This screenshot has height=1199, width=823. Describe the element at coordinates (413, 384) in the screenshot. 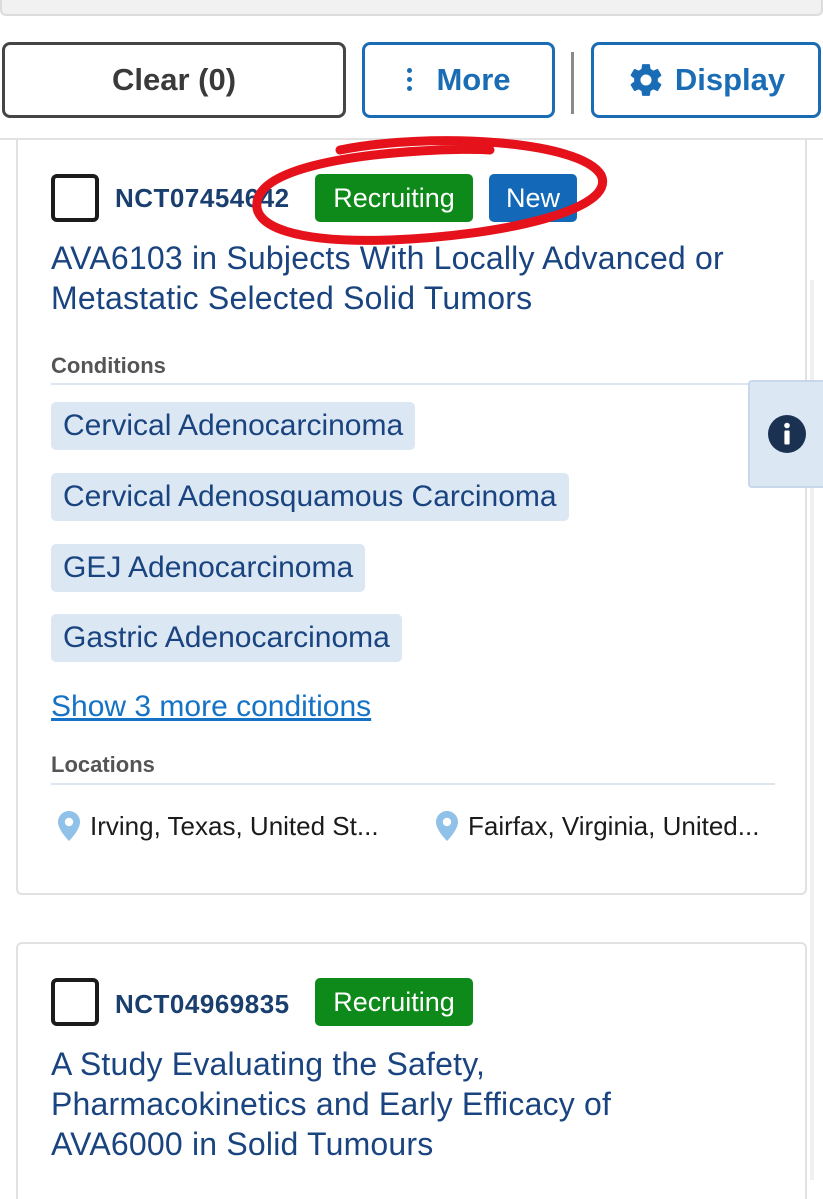

I see `conditions-divider` at that location.